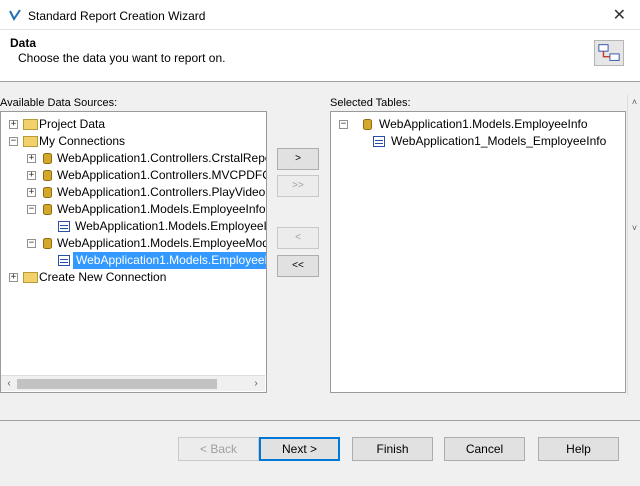 The width and height of the screenshot is (640, 486). What do you see at coordinates (162, 192) in the screenshot?
I see `tree-item-label: WebApplication1.Controllers.PlayVideoLiv` at bounding box center [162, 192].